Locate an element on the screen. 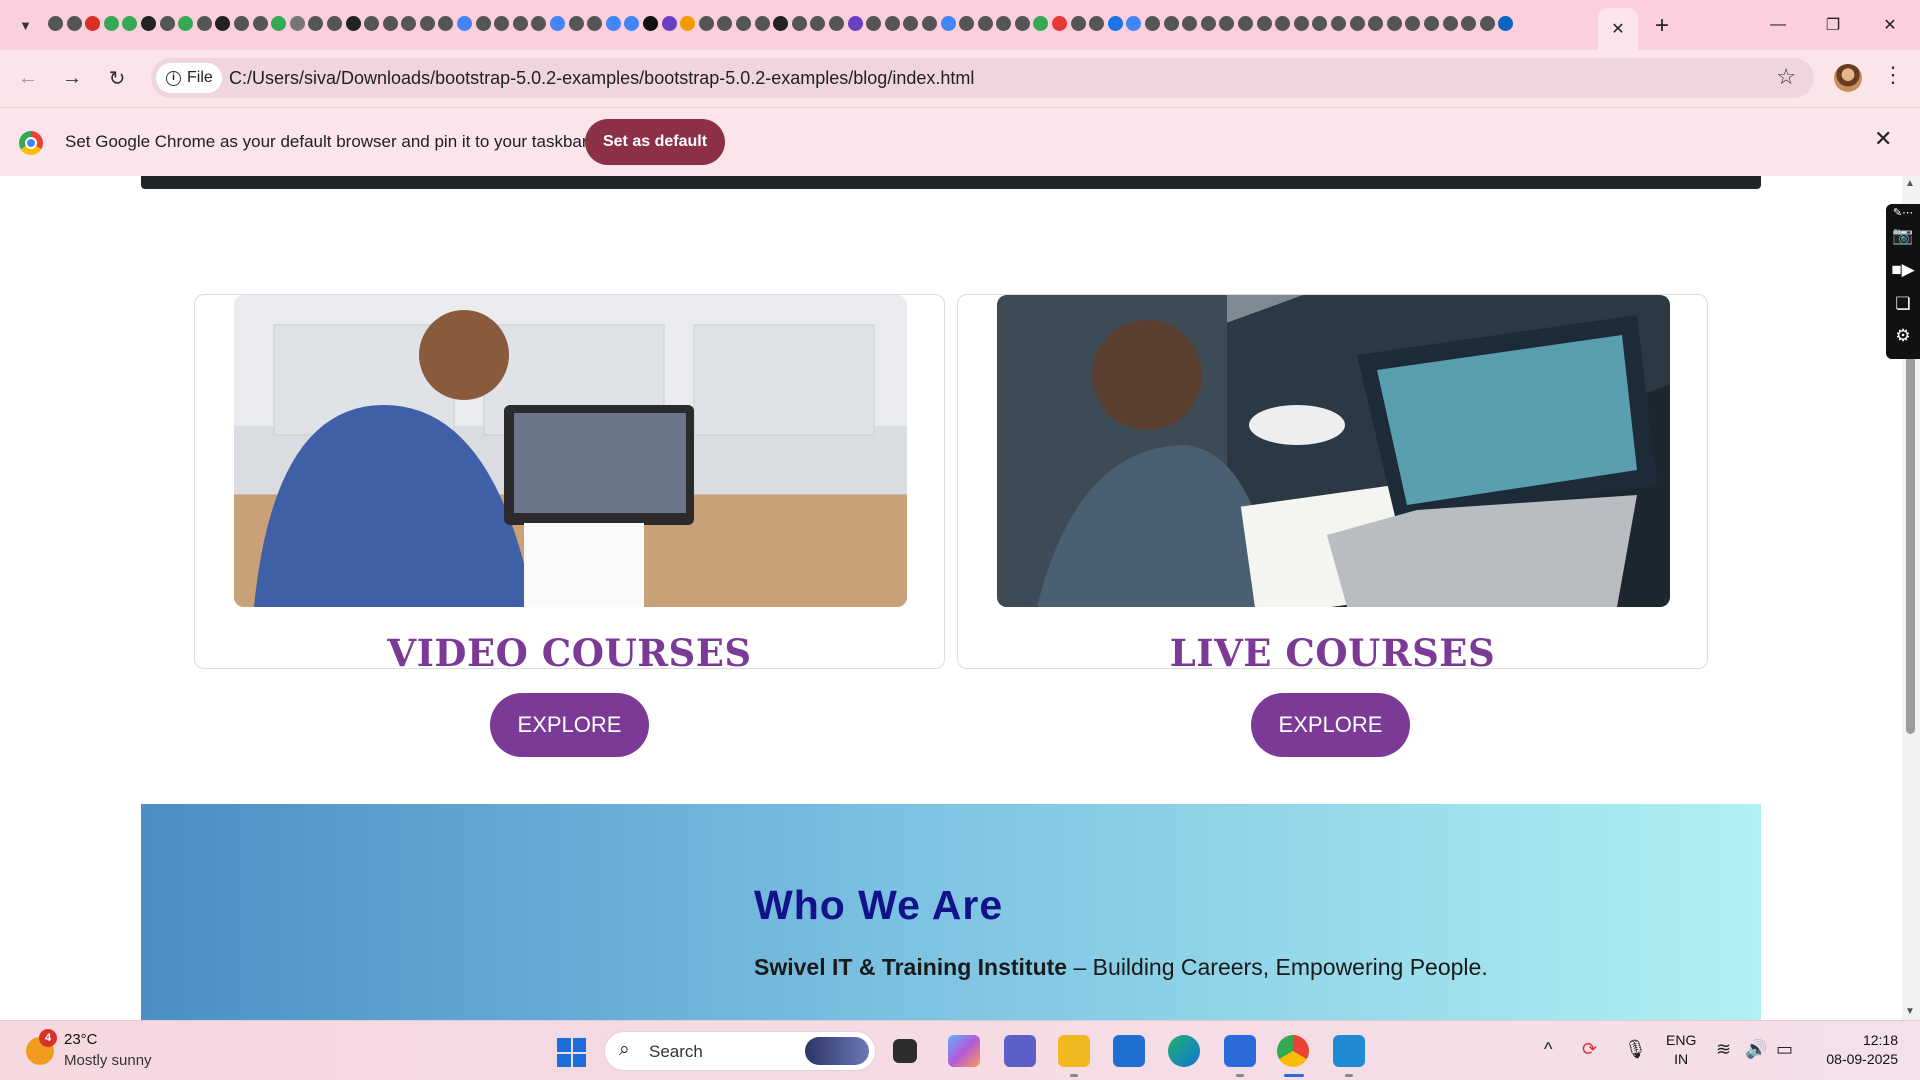  tray-chevron-up-icon: ^ is located at coordinates (1548, 1049).